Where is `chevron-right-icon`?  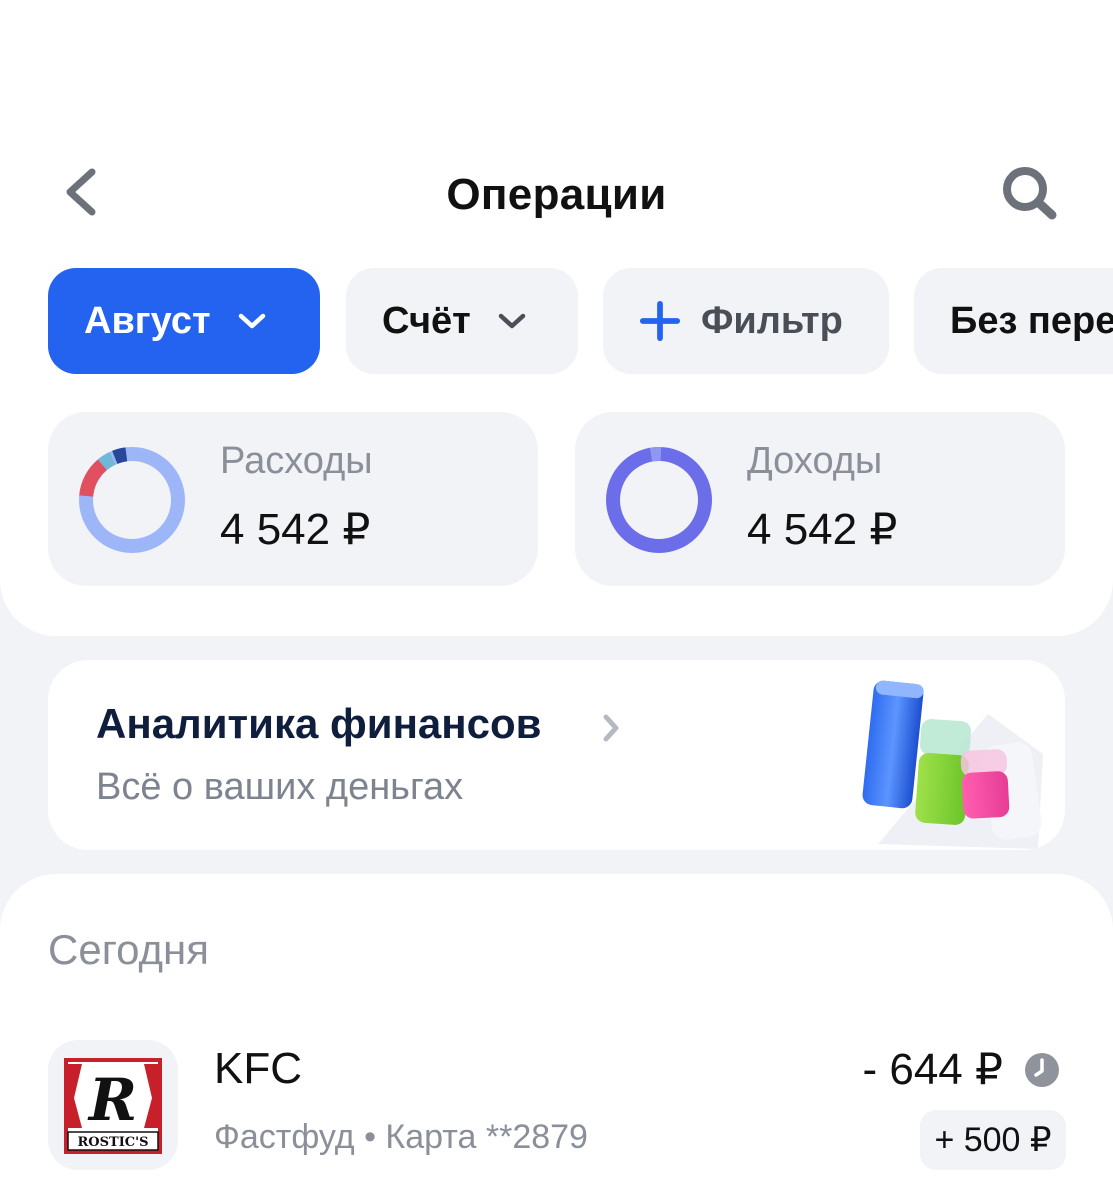
chevron-right-icon is located at coordinates (611, 728).